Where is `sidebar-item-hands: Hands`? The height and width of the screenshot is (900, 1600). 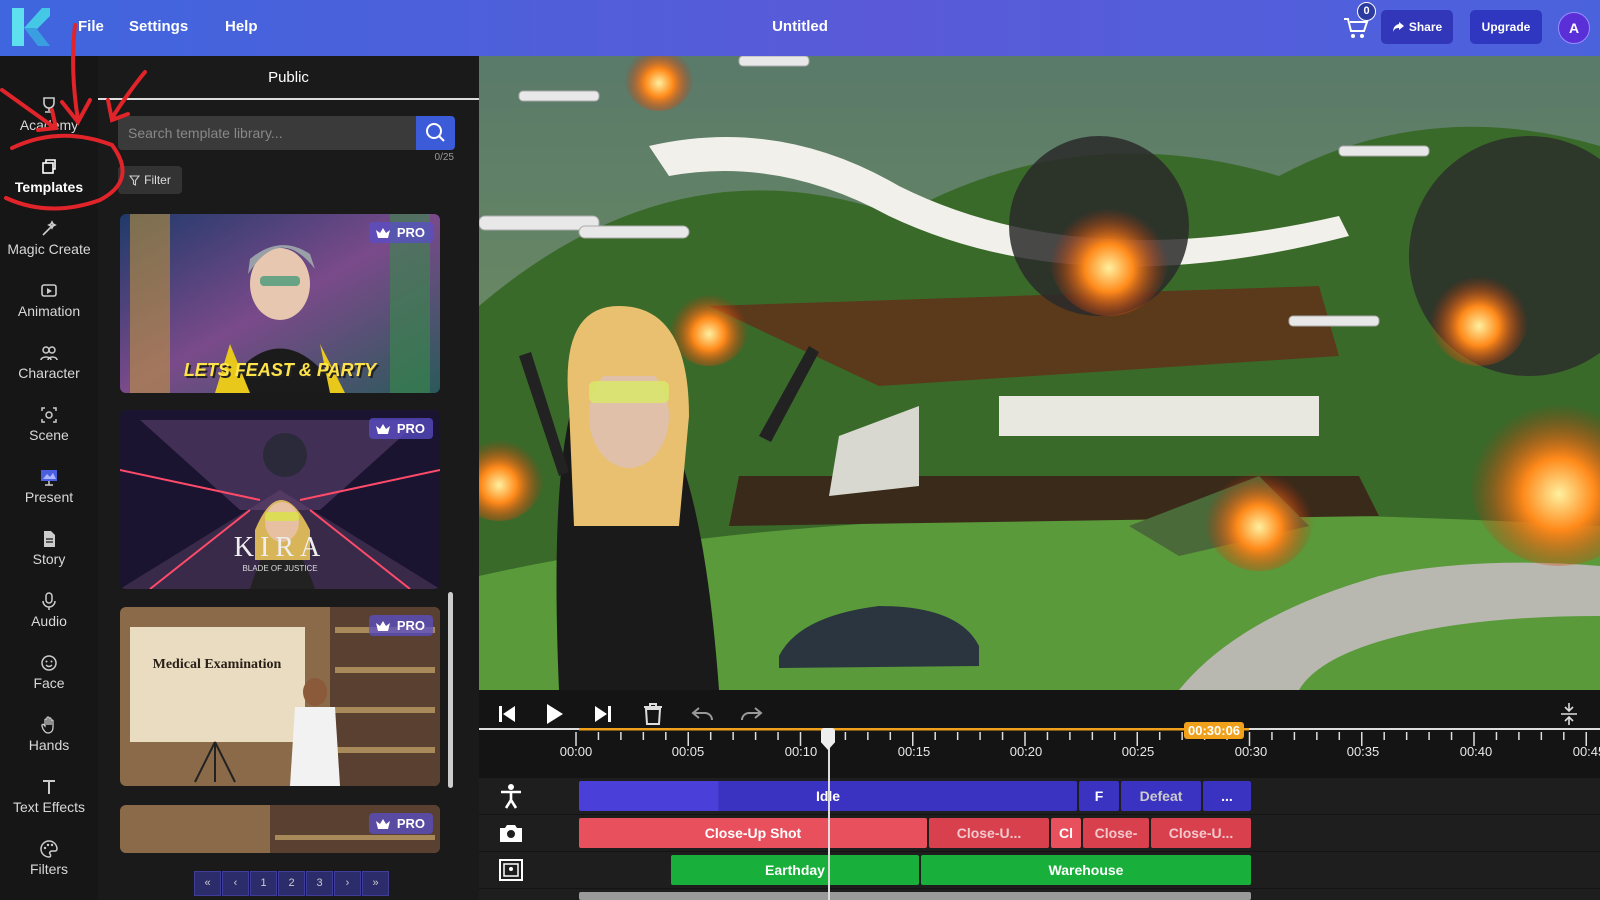
sidebar-item-hands: Hands is located at coordinates (49, 738).